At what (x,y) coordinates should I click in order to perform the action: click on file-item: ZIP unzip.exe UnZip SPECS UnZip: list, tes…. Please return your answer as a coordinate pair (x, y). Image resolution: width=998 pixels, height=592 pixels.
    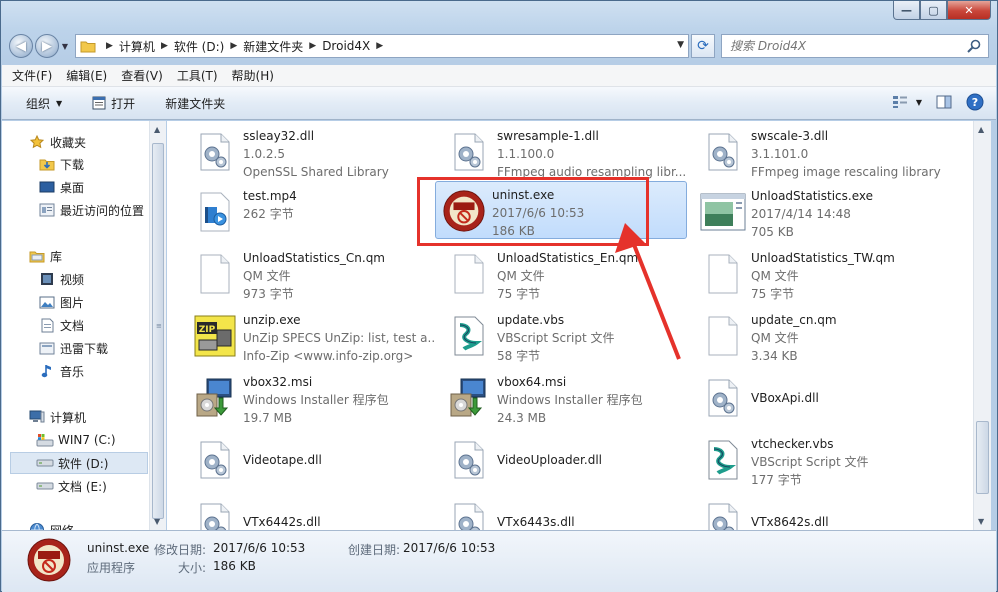
    Looking at the image, I should click on (313, 336).